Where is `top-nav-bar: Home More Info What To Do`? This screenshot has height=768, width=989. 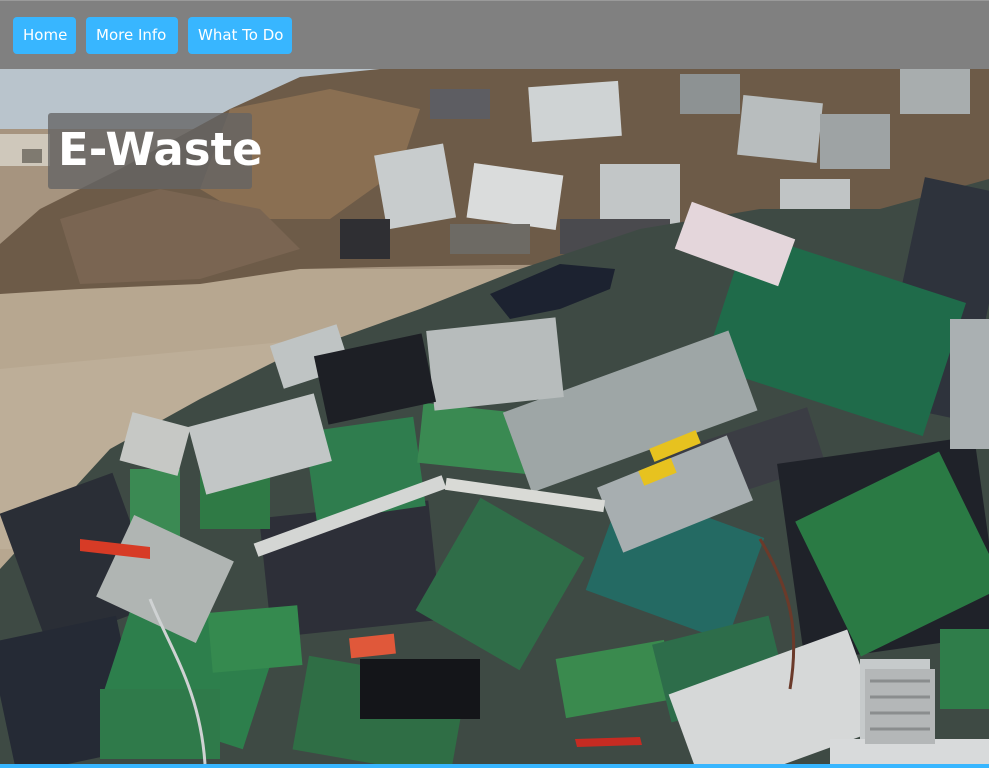 top-nav-bar: Home More Info What To Do is located at coordinates (494, 34).